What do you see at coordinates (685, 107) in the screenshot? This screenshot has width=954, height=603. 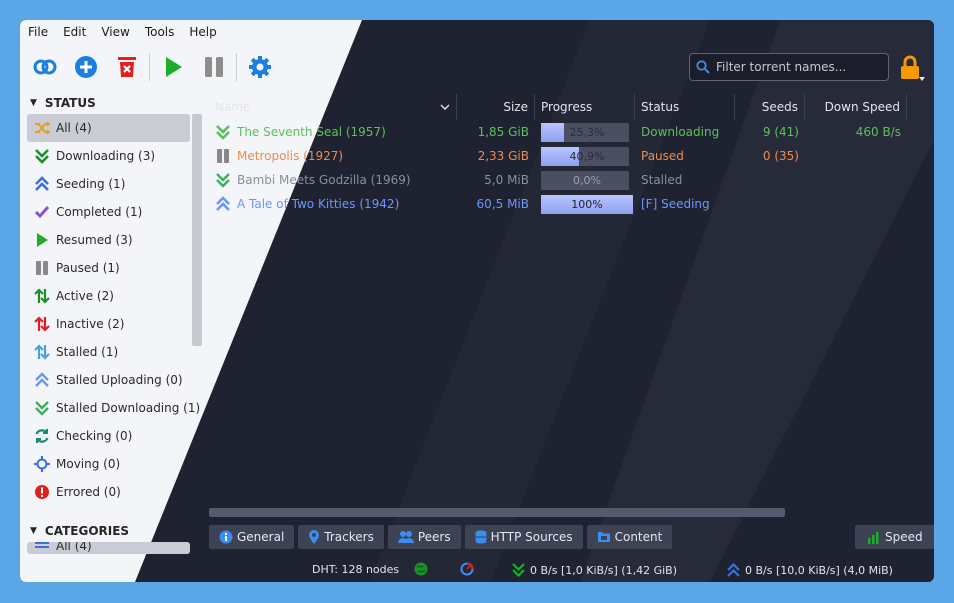 I see `column-header-status: Status` at bounding box center [685, 107].